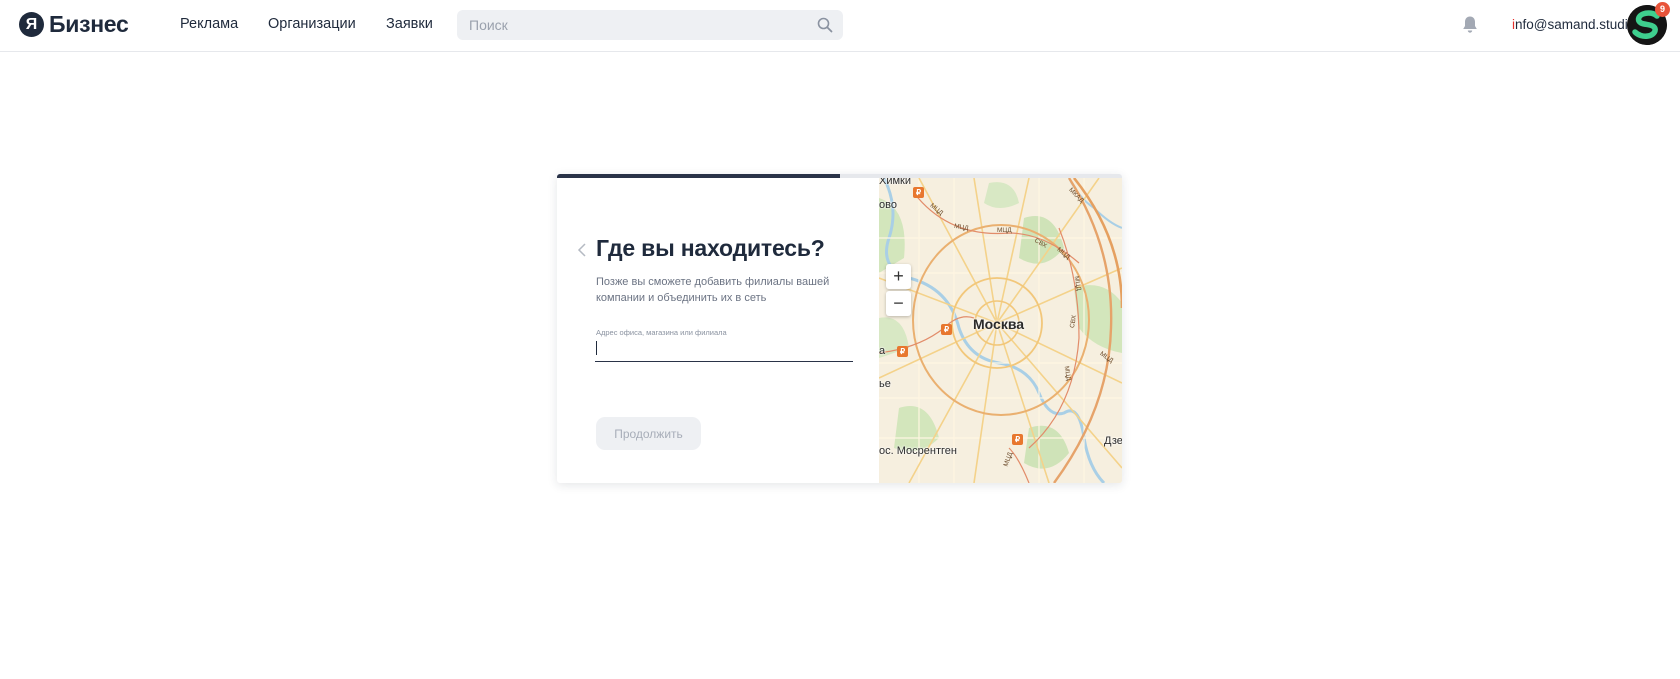 This screenshot has width=1680, height=679. What do you see at coordinates (1113, 441) in the screenshot?
I see `map-label-dze: Дзе` at bounding box center [1113, 441].